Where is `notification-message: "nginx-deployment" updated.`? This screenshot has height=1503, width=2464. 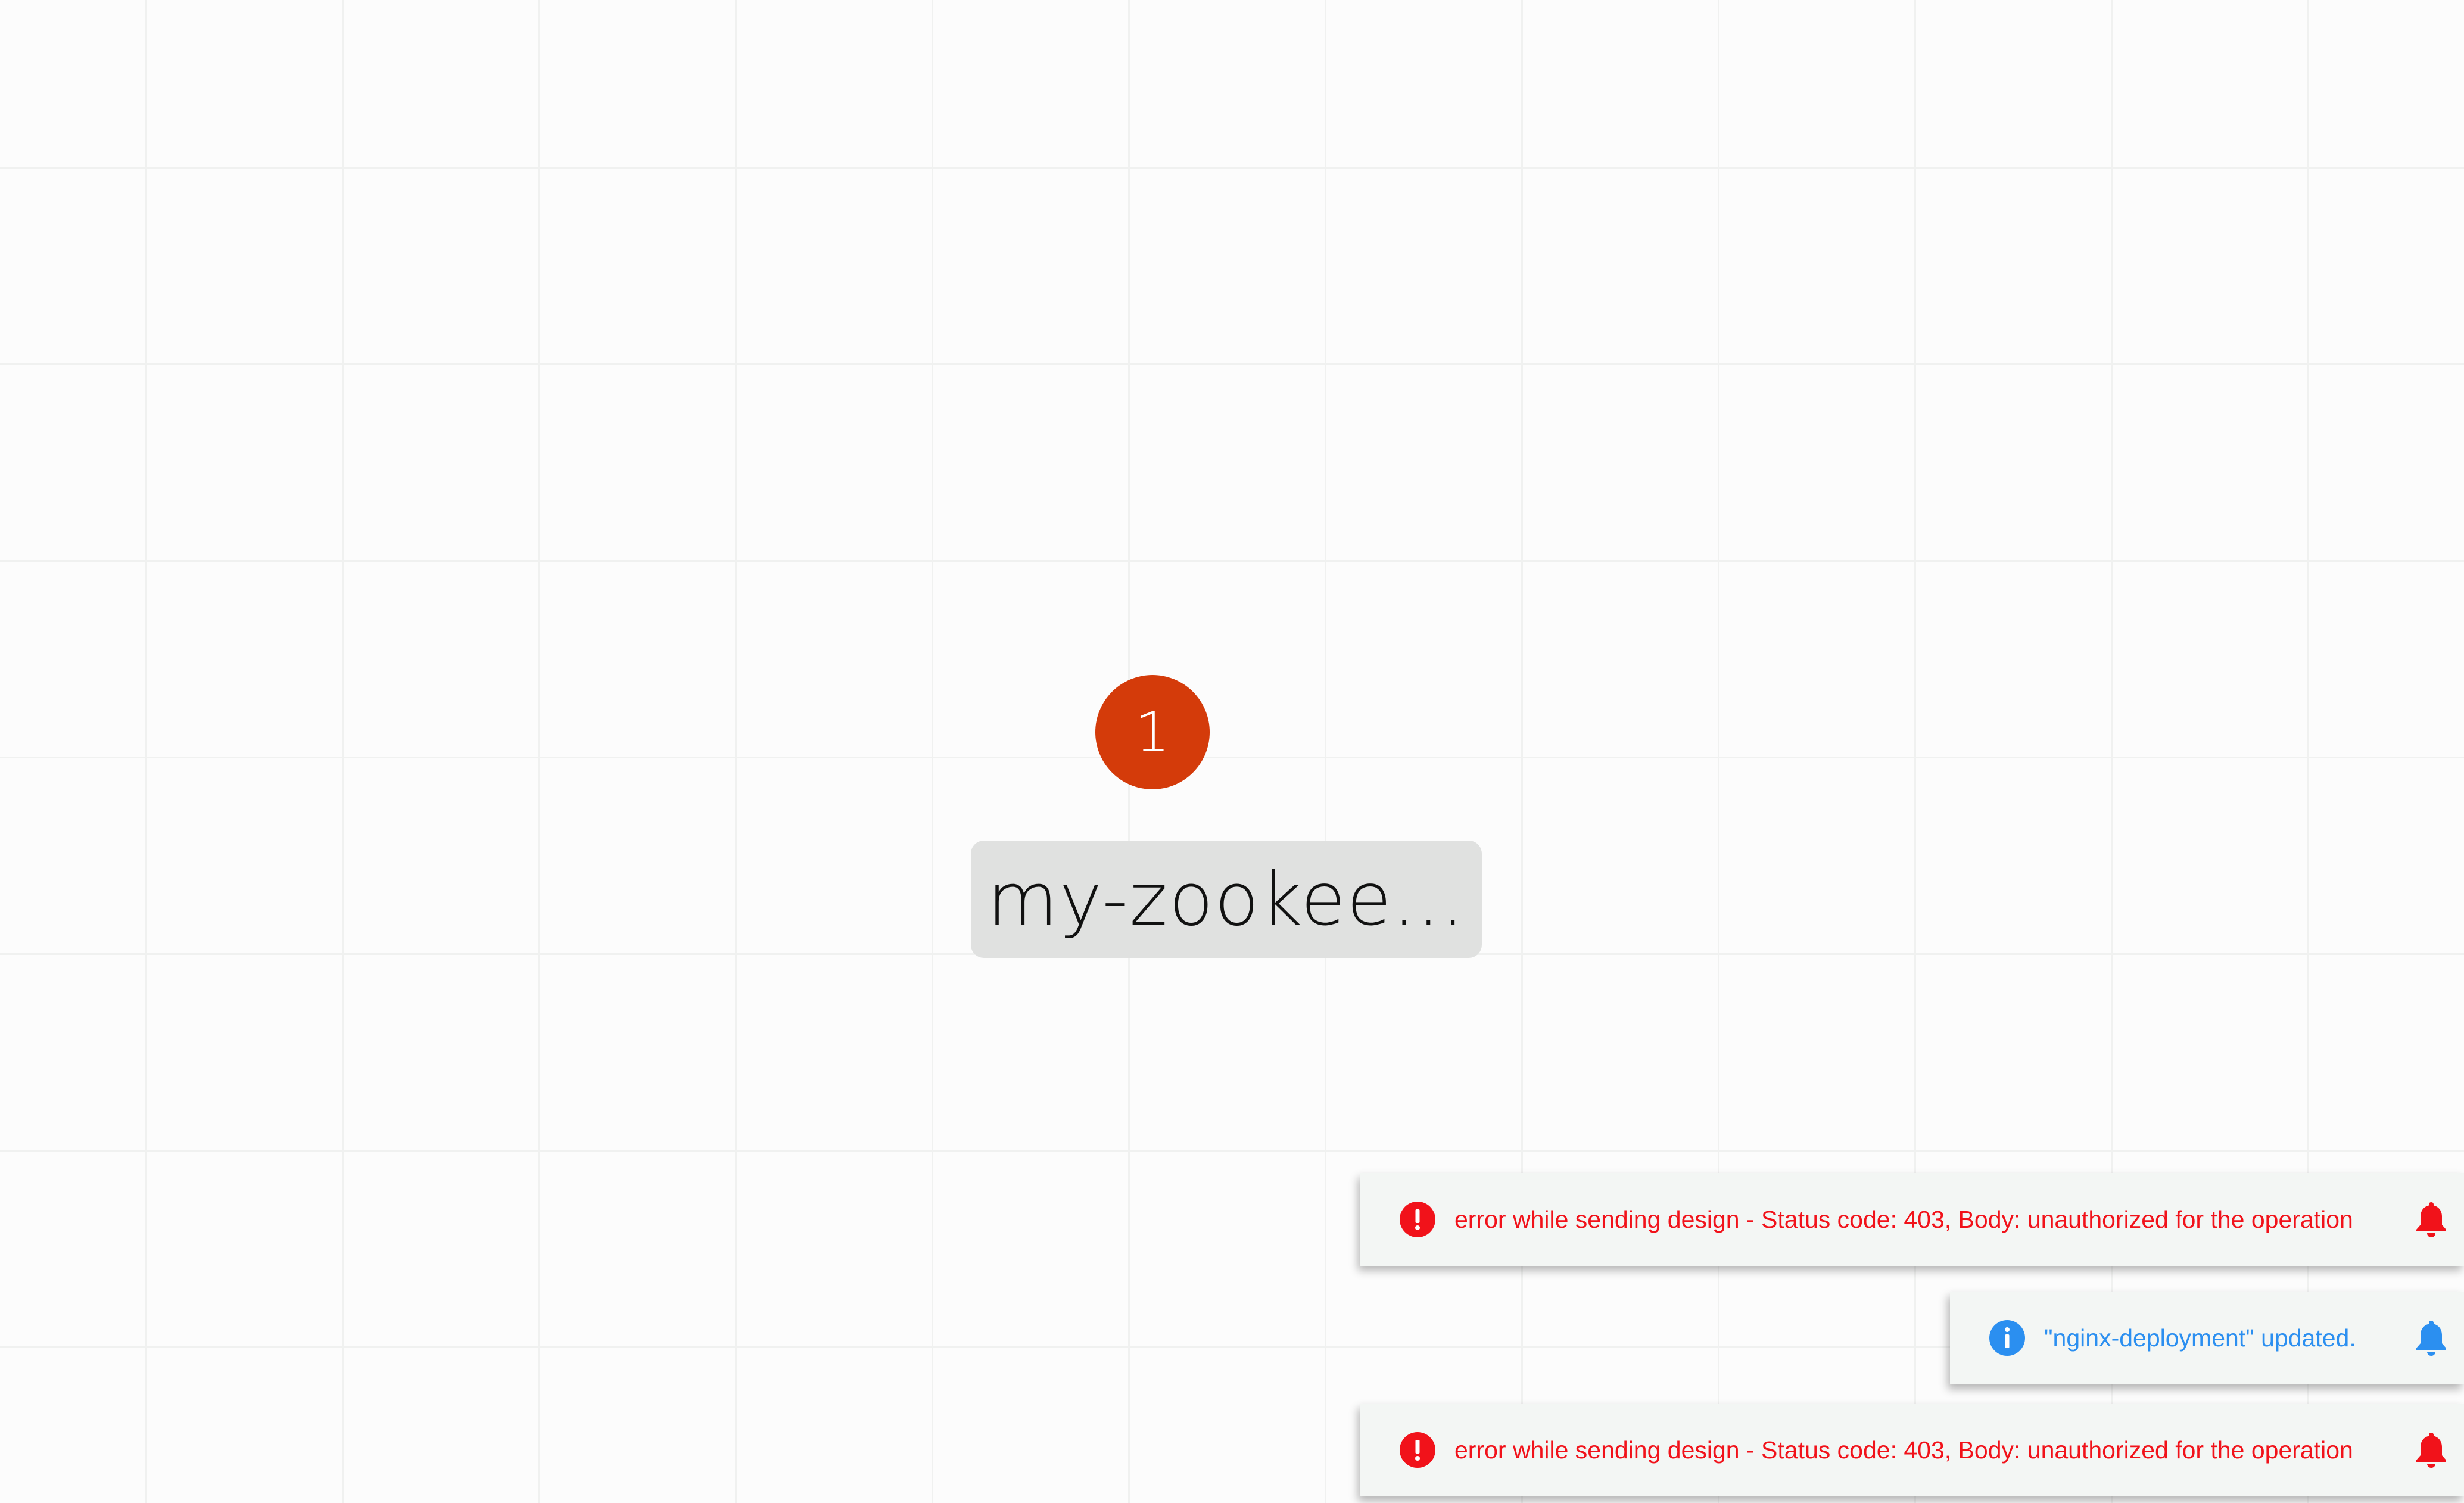
notification-message: "nginx-deployment" updated. is located at coordinates (2200, 1338).